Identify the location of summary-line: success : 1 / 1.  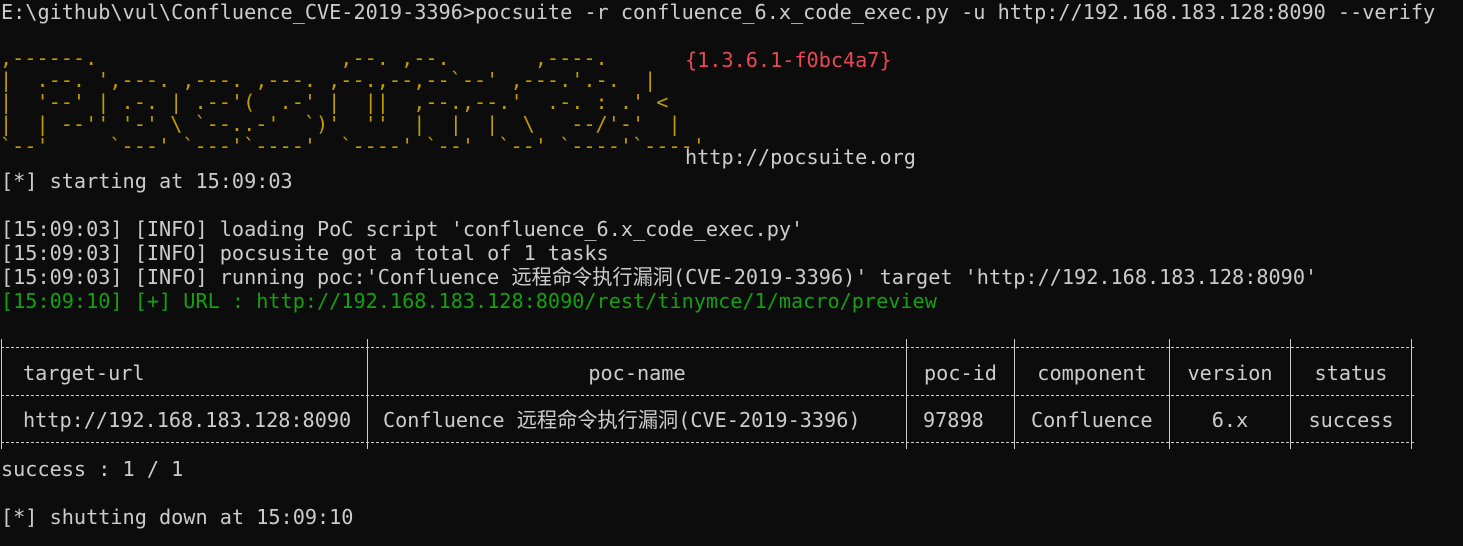
(92, 469).